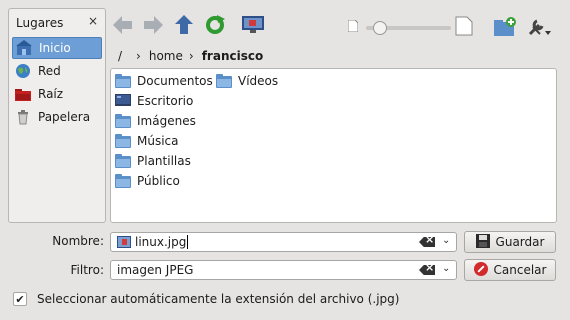  Describe the element at coordinates (480, 270) in the screenshot. I see `cancel-icon` at that location.